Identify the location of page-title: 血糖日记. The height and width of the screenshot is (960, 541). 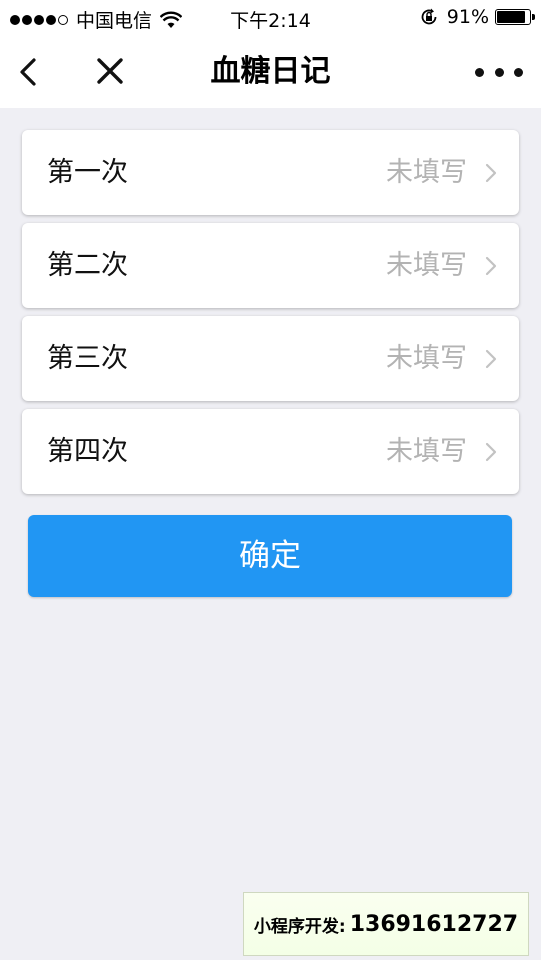
(270, 71).